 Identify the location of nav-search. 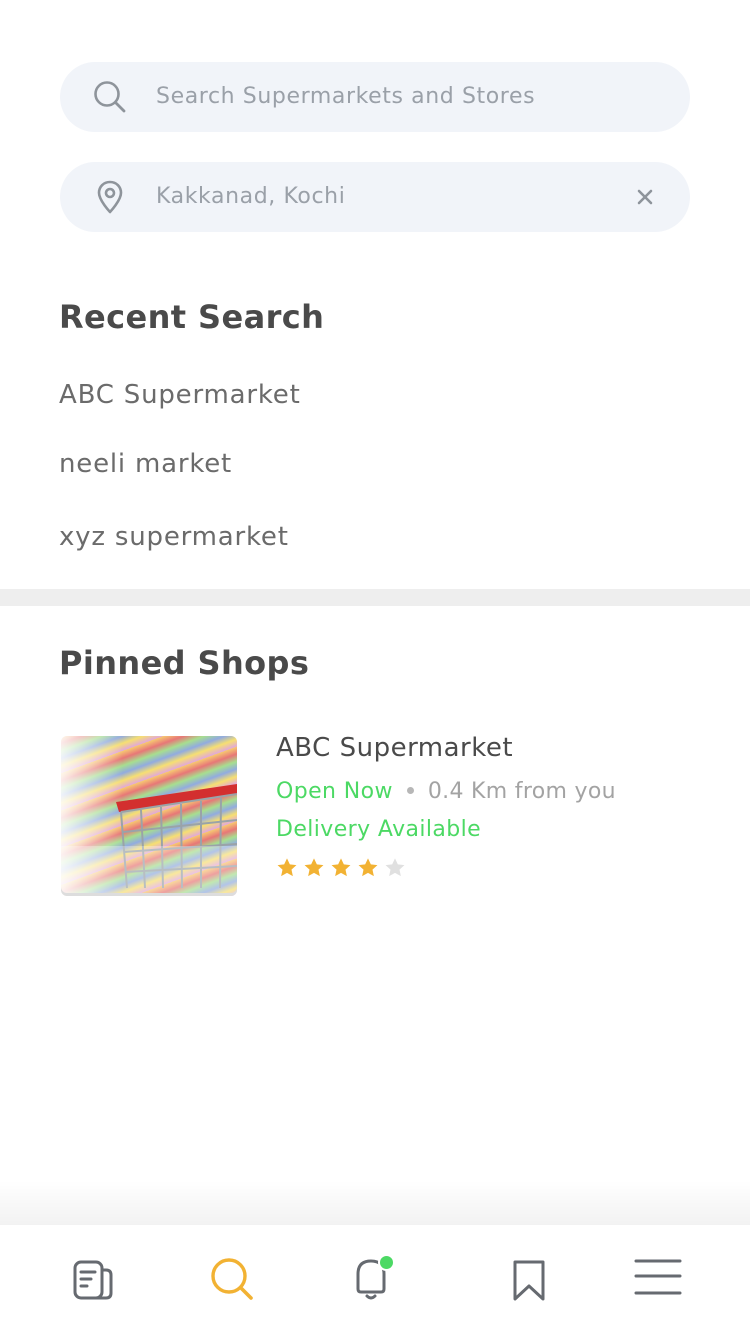
(232, 1279).